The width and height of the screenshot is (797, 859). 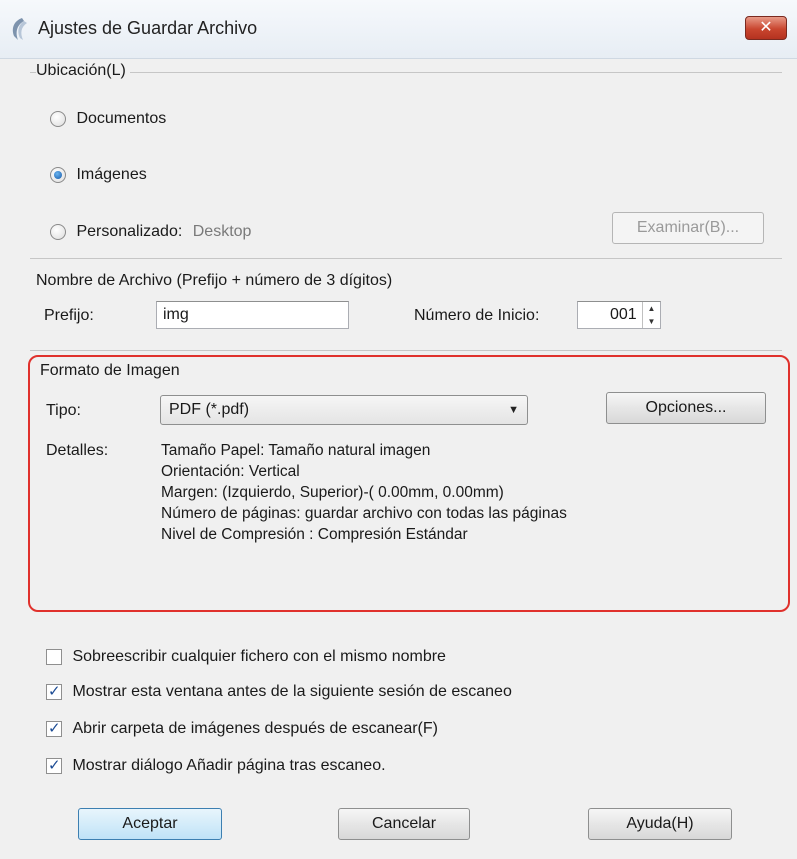 What do you see at coordinates (406, 258) in the screenshot?
I see `filename-group-border` at bounding box center [406, 258].